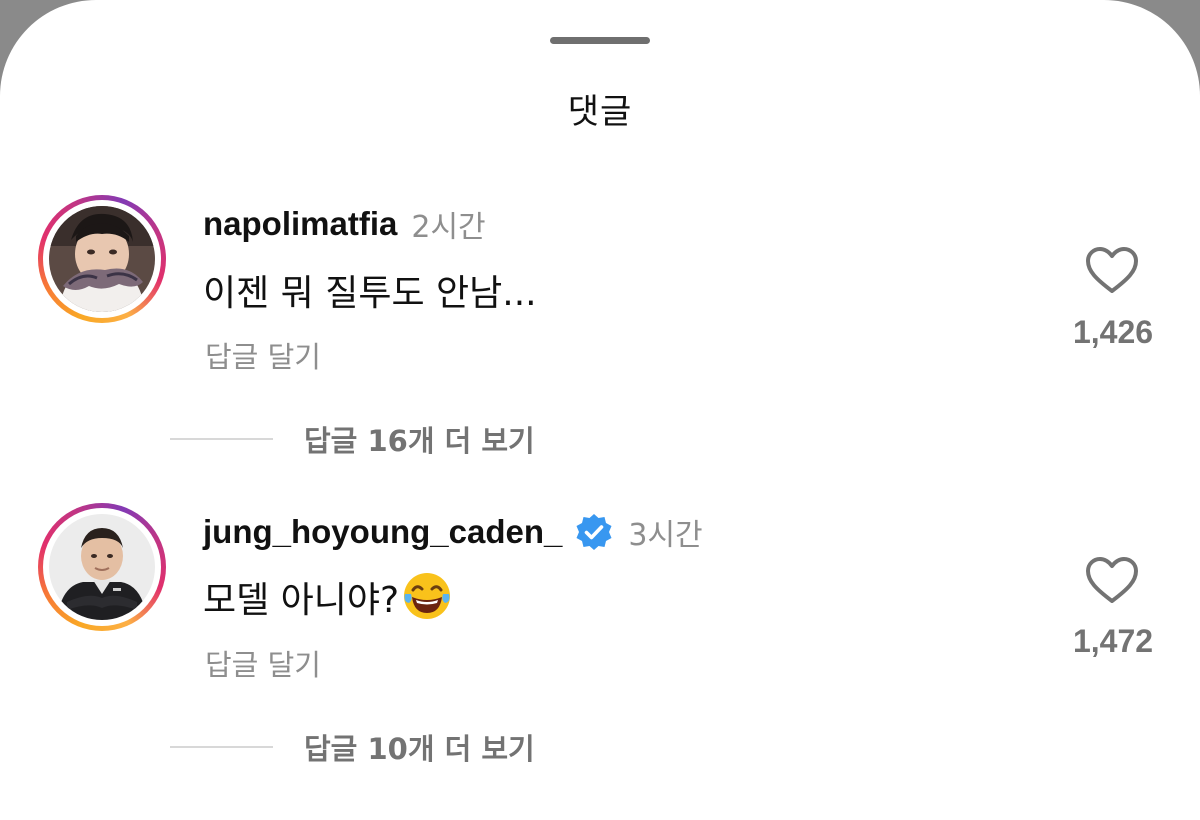 The width and height of the screenshot is (1200, 820). Describe the element at coordinates (419, 439) in the screenshot. I see `view-replies-label: 답글 16개 더 보기` at that location.